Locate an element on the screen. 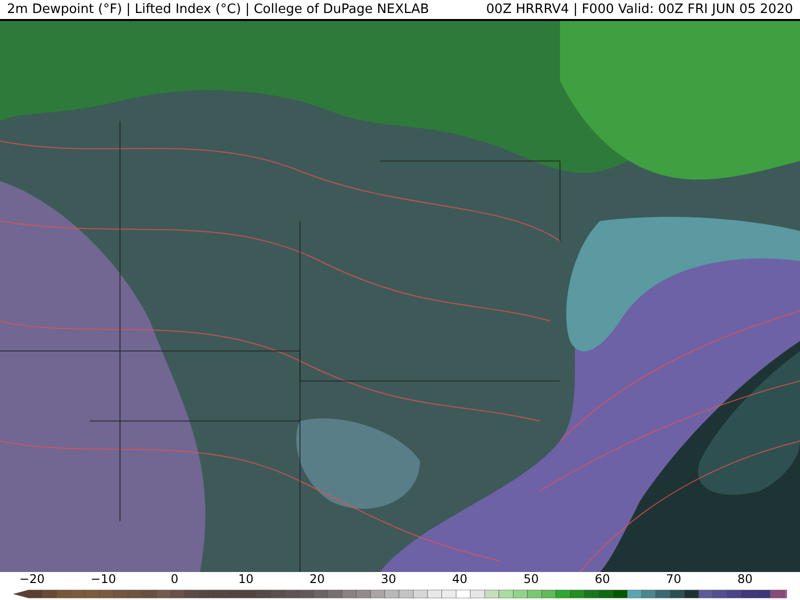 The height and width of the screenshot is (600, 800). model-run-label: 00Z HRRRV4 | F000 Valid: 00Z FRI JUN 05 2020 is located at coordinates (639, 9).